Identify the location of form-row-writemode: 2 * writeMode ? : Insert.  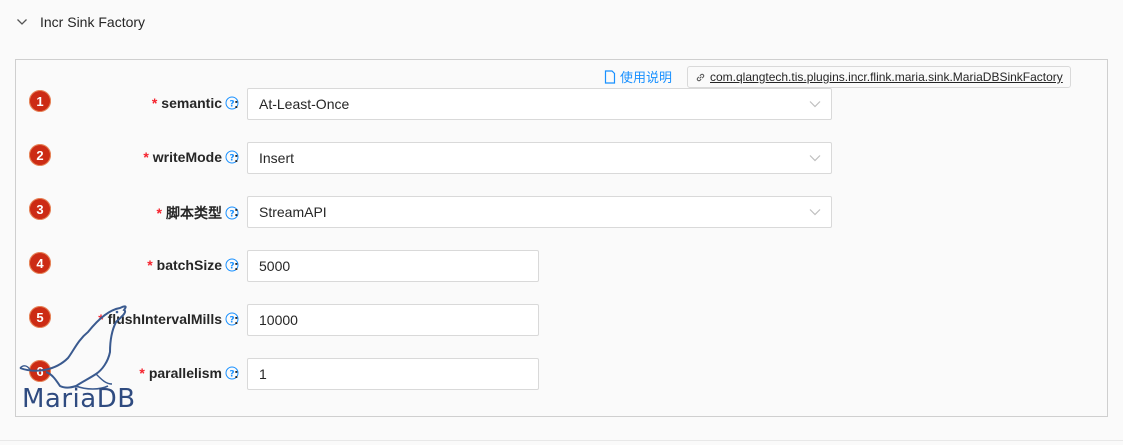
(561, 158).